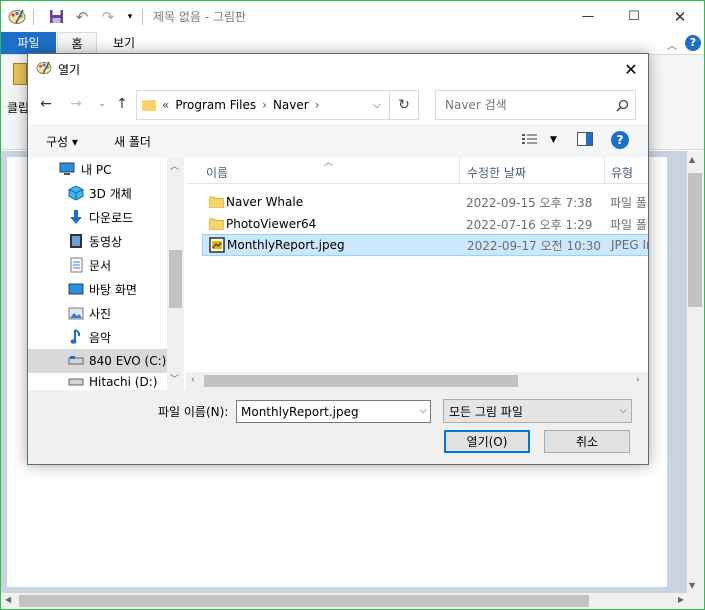 This screenshot has width=705, height=610. I want to click on view-controls: ▼ ?, so click(575, 140).